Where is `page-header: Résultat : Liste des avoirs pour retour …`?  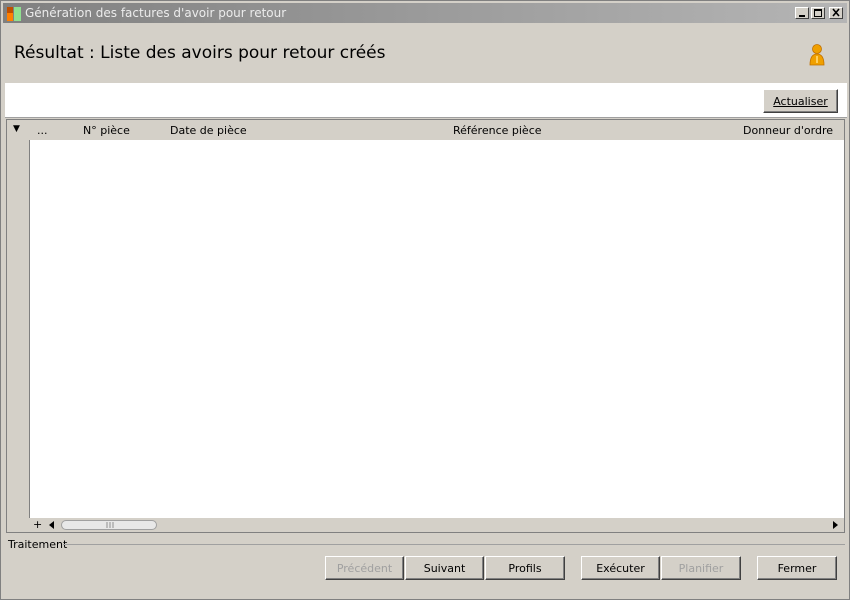
page-header: Résultat : Liste des avoirs pour retour … is located at coordinates (425, 53).